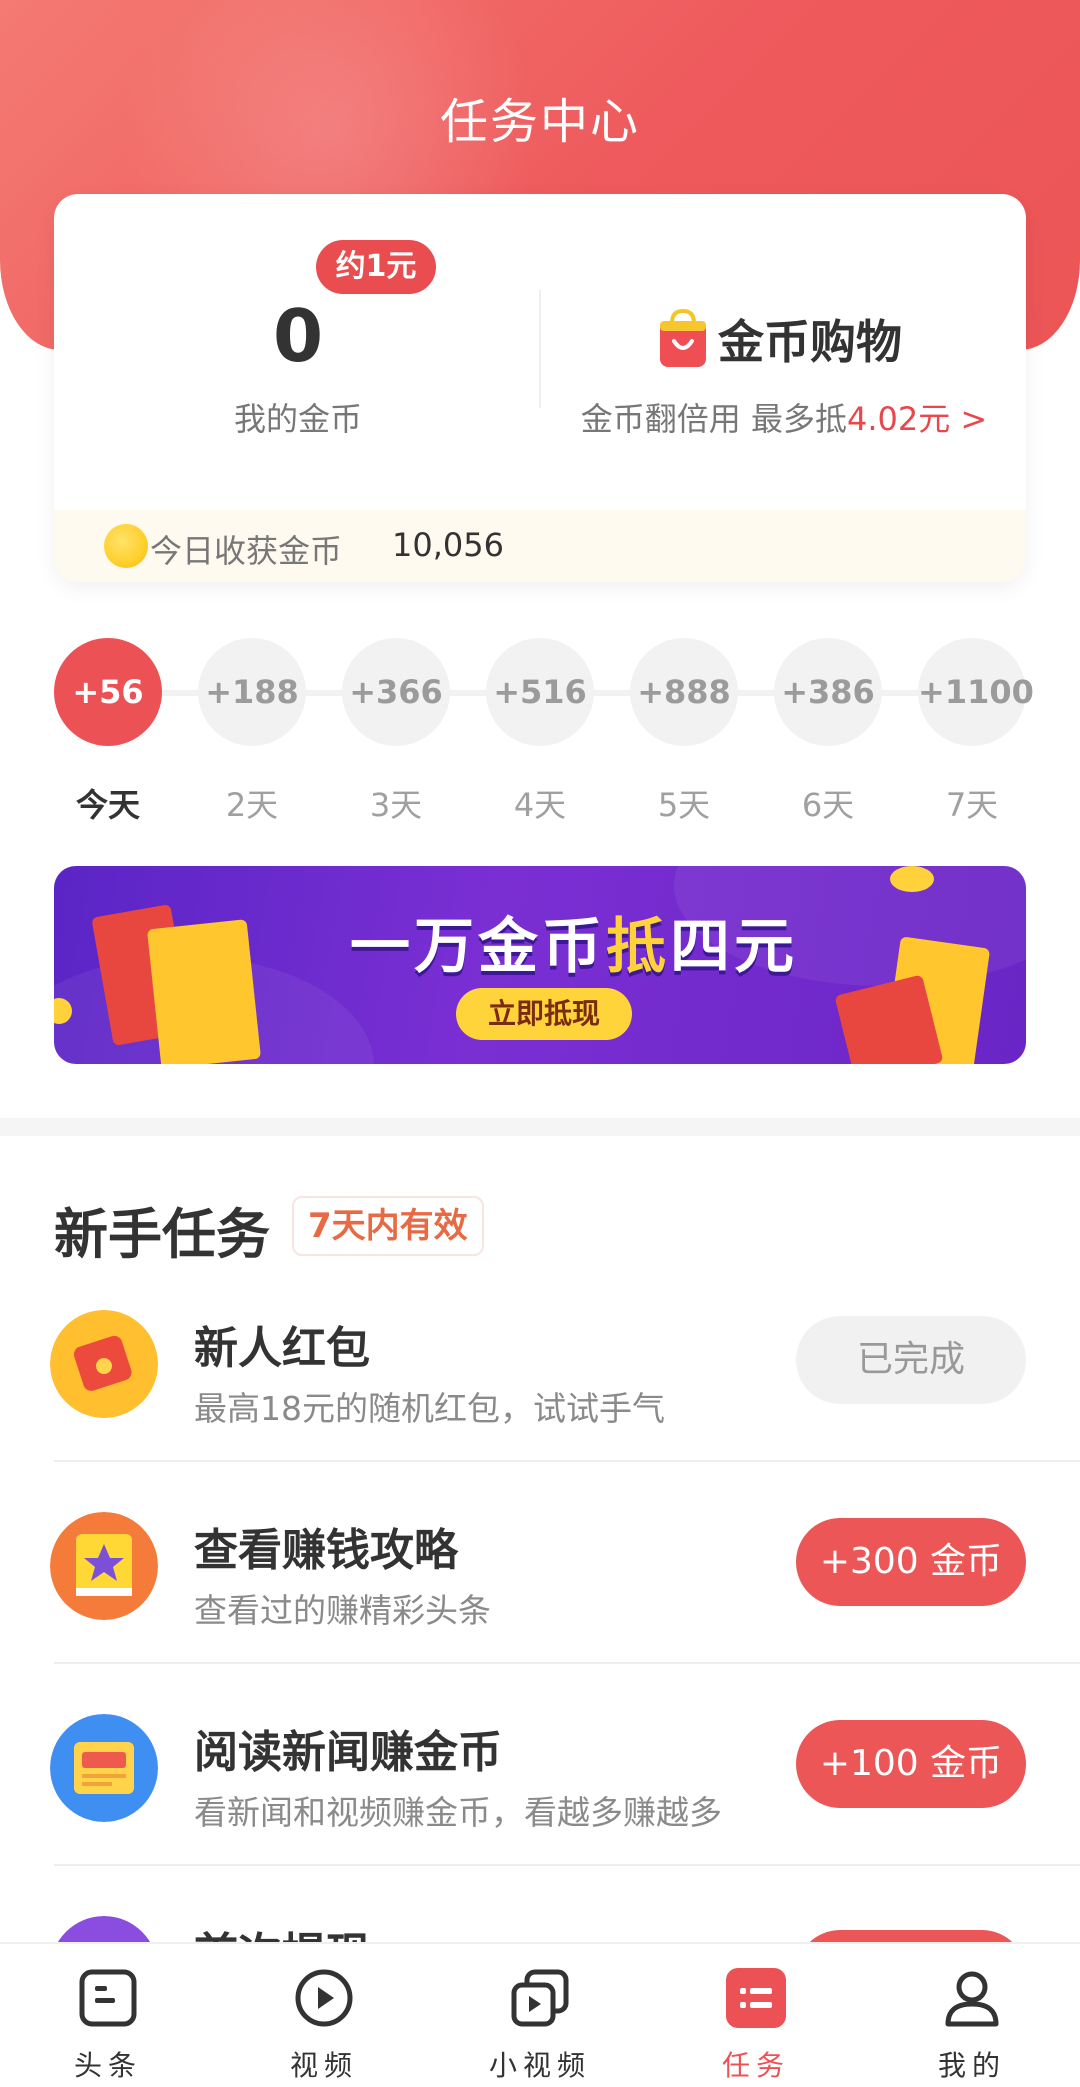 Image resolution: width=1080 pixels, height=2087 pixels. What do you see at coordinates (911, 1360) in the screenshot?
I see `task-completed-button: 已完成` at bounding box center [911, 1360].